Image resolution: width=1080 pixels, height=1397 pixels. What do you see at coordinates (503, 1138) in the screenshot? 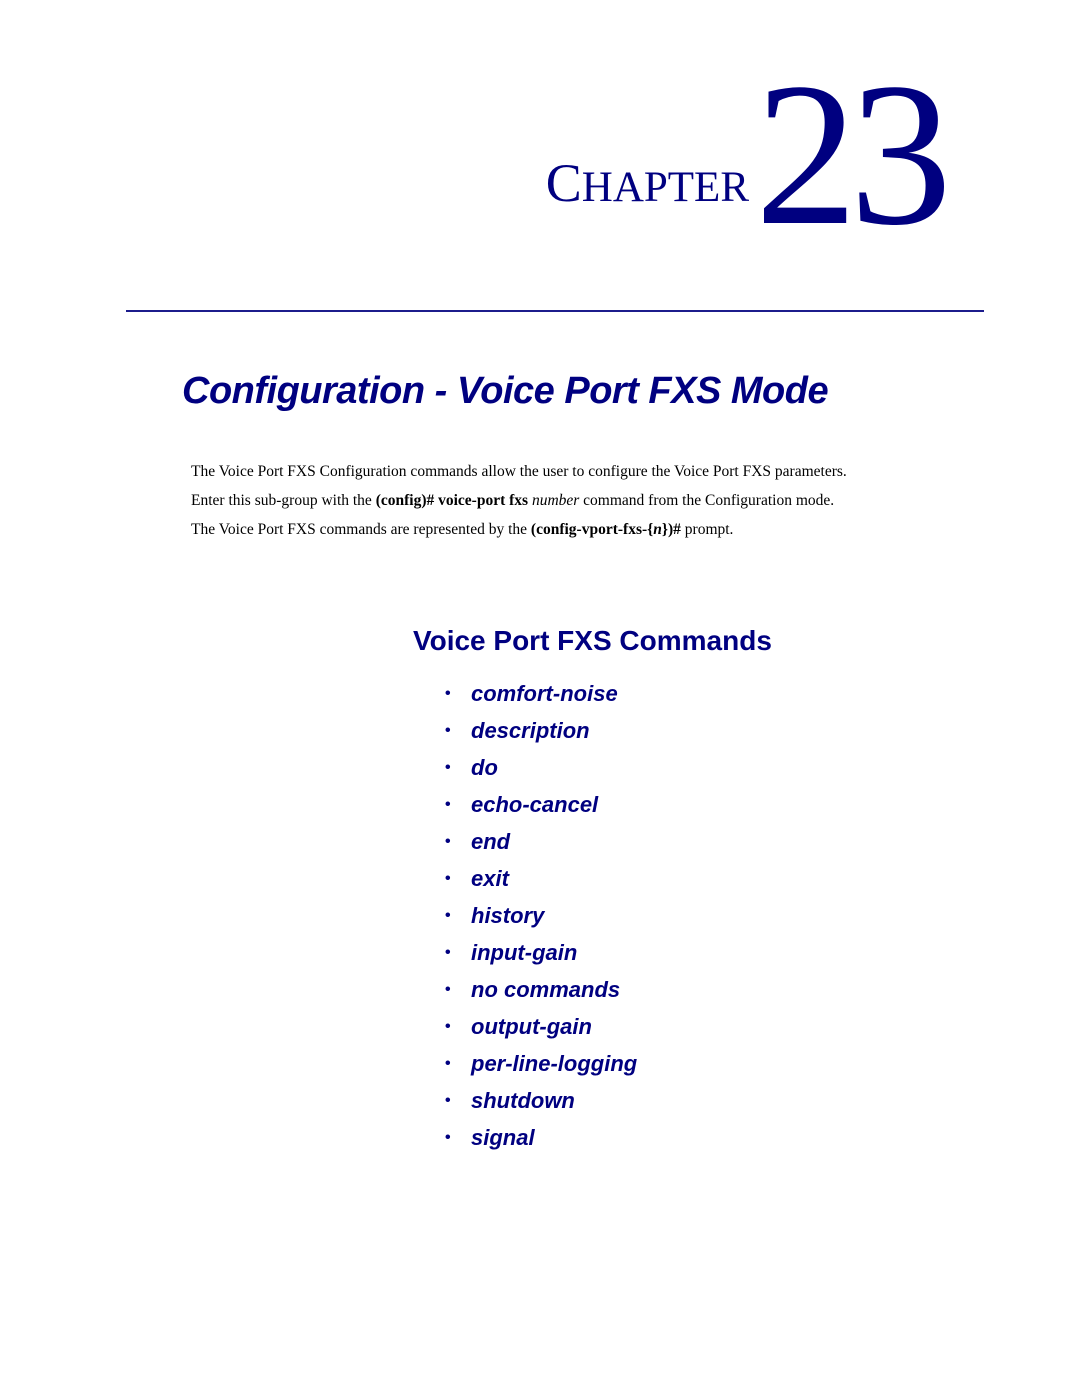
I see `command-link: signal` at bounding box center [503, 1138].